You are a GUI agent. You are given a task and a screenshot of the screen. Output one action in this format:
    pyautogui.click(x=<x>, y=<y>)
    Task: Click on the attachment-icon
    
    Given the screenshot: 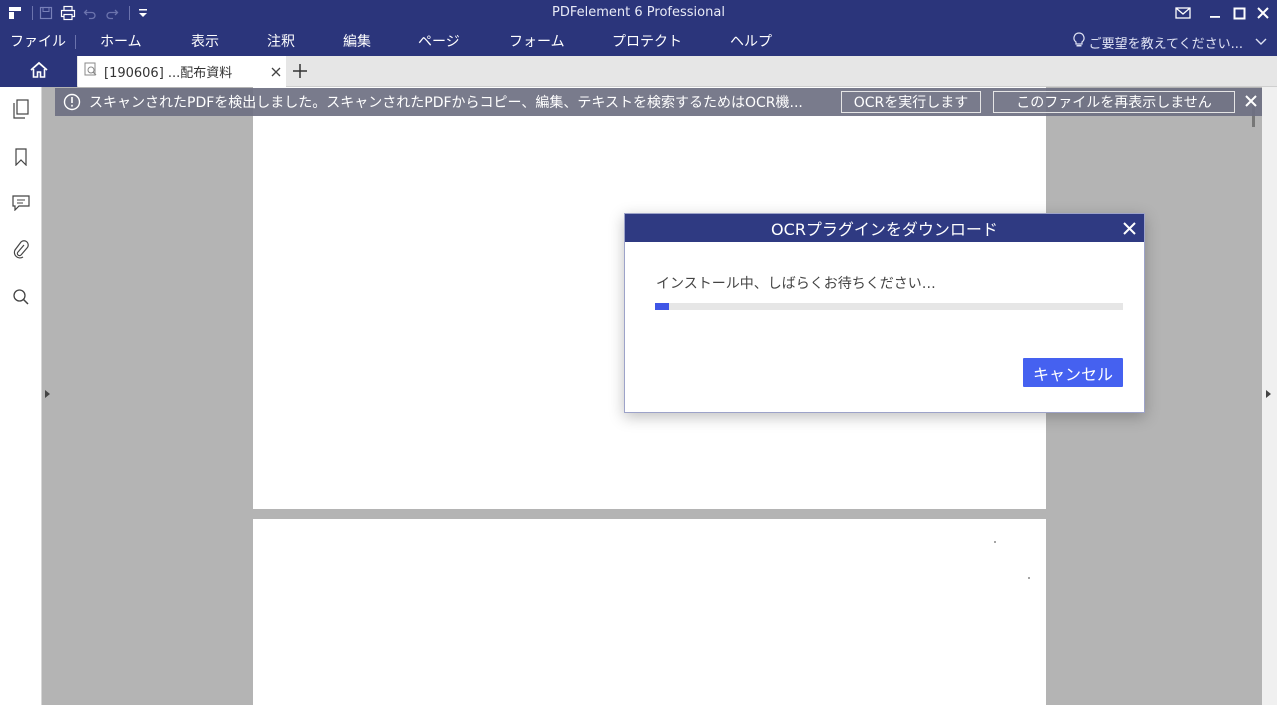 What is the action you would take?
    pyautogui.click(x=21, y=250)
    